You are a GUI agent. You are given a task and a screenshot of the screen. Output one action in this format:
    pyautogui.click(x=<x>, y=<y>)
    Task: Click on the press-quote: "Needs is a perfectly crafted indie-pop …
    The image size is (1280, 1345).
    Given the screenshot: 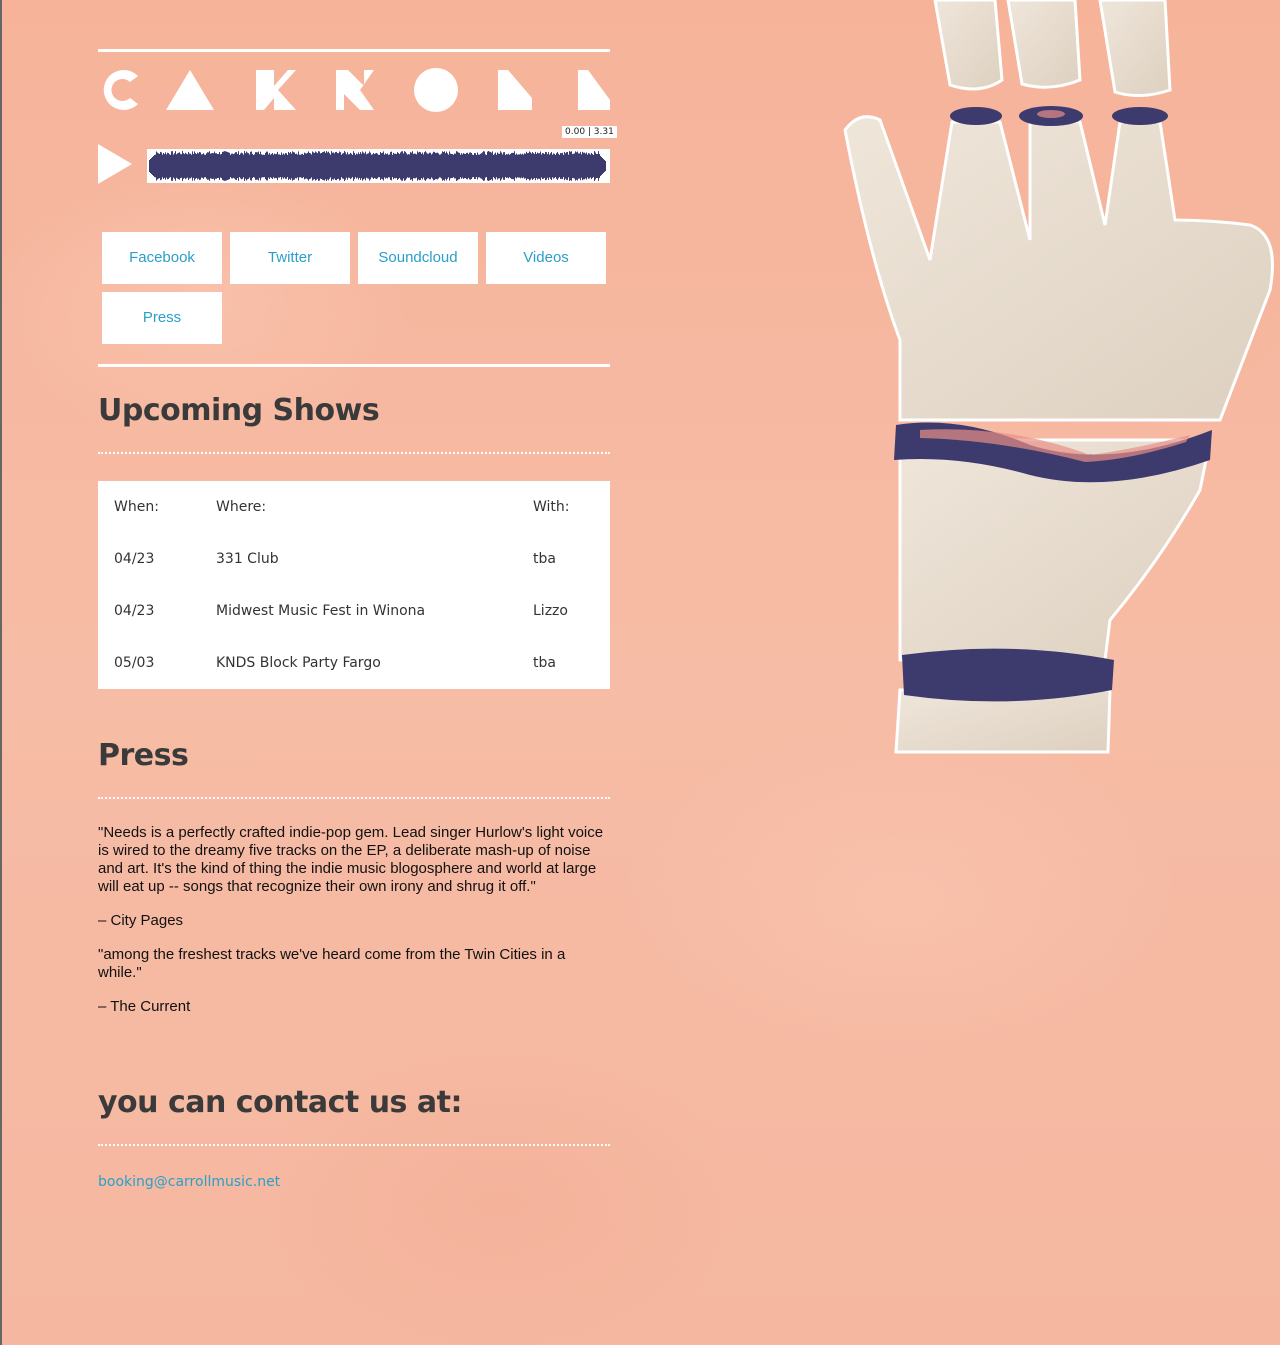 What is the action you would take?
    pyautogui.click(x=351, y=859)
    